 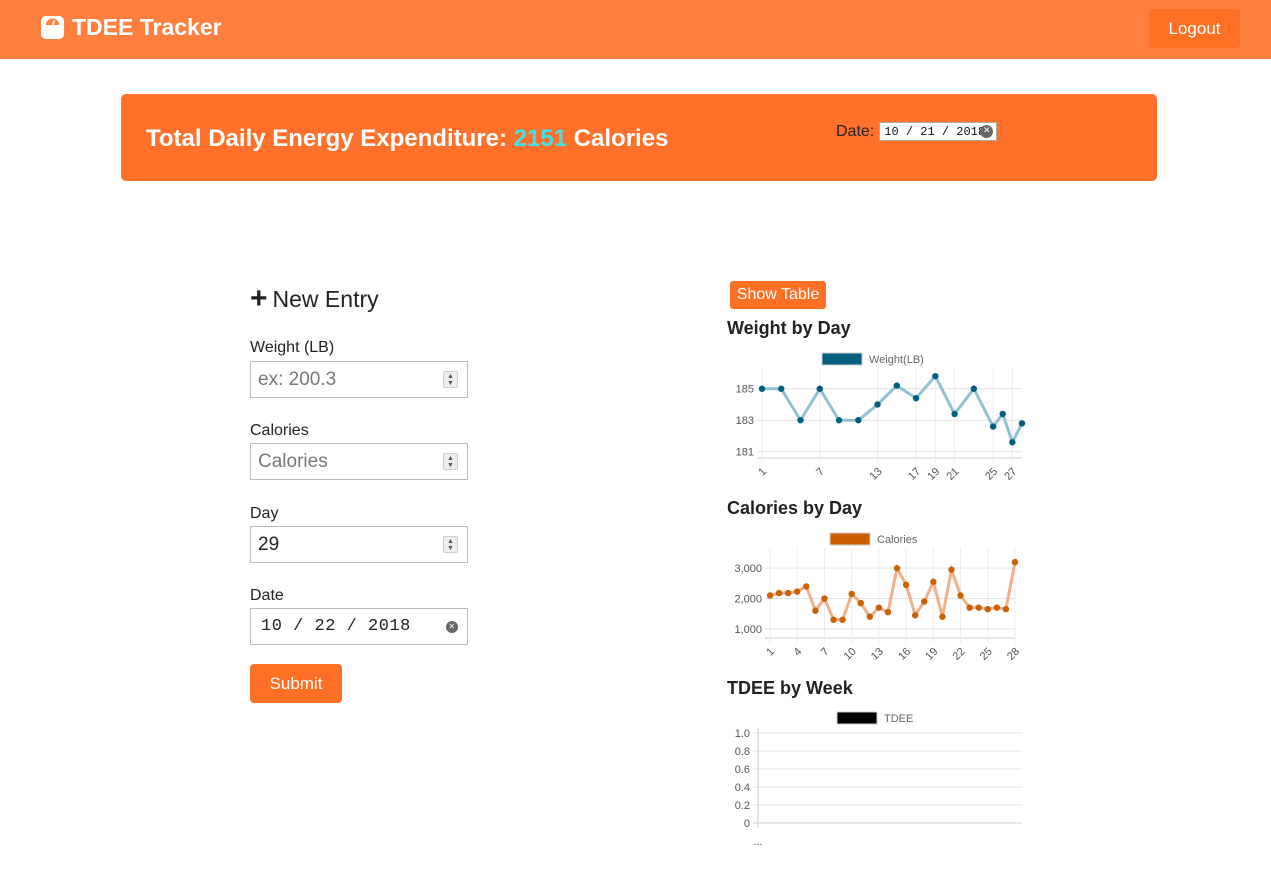 What do you see at coordinates (748, 630) in the screenshot?
I see `y-tick-label: 1,000` at bounding box center [748, 630].